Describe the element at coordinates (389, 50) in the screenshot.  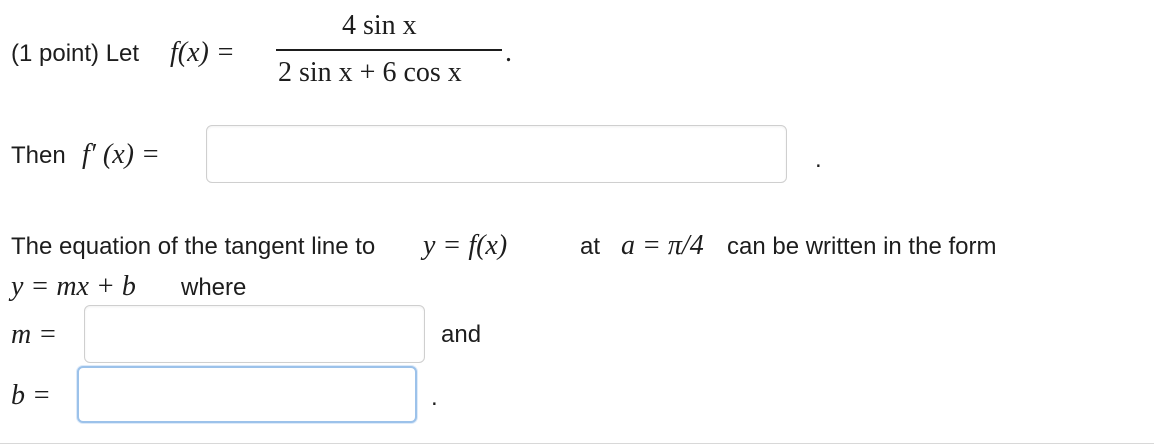
I see `fraction-bar` at that location.